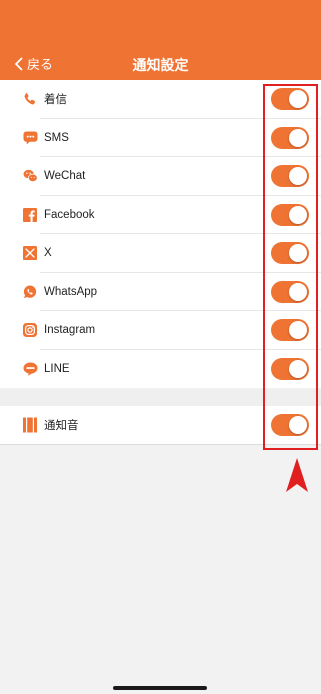  I want to click on setting-label: WhatsApp, so click(71, 291).